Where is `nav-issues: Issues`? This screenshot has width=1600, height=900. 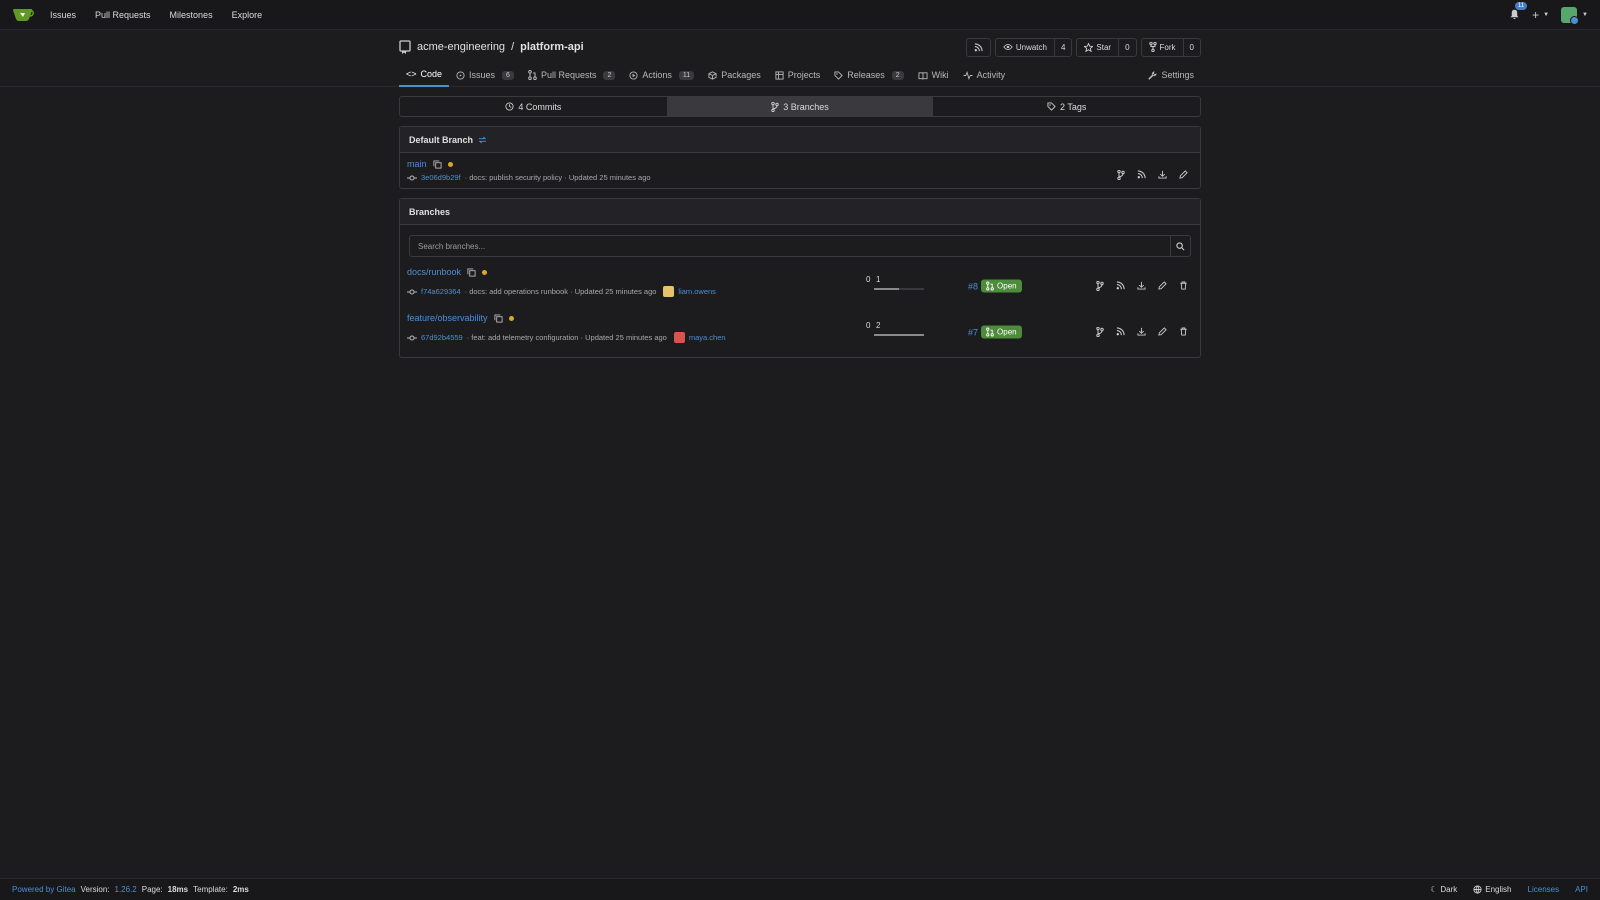 nav-issues: Issues is located at coordinates (63, 15).